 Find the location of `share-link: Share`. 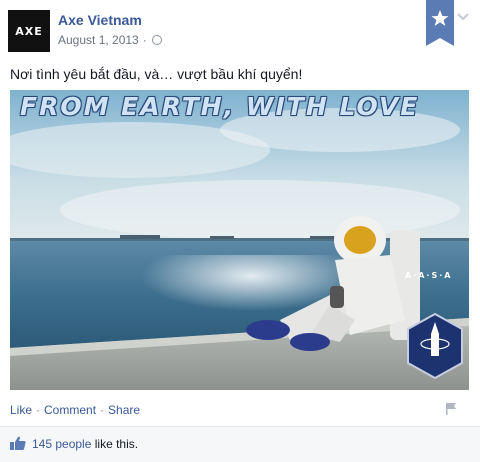

share-link: Share is located at coordinates (124, 410).